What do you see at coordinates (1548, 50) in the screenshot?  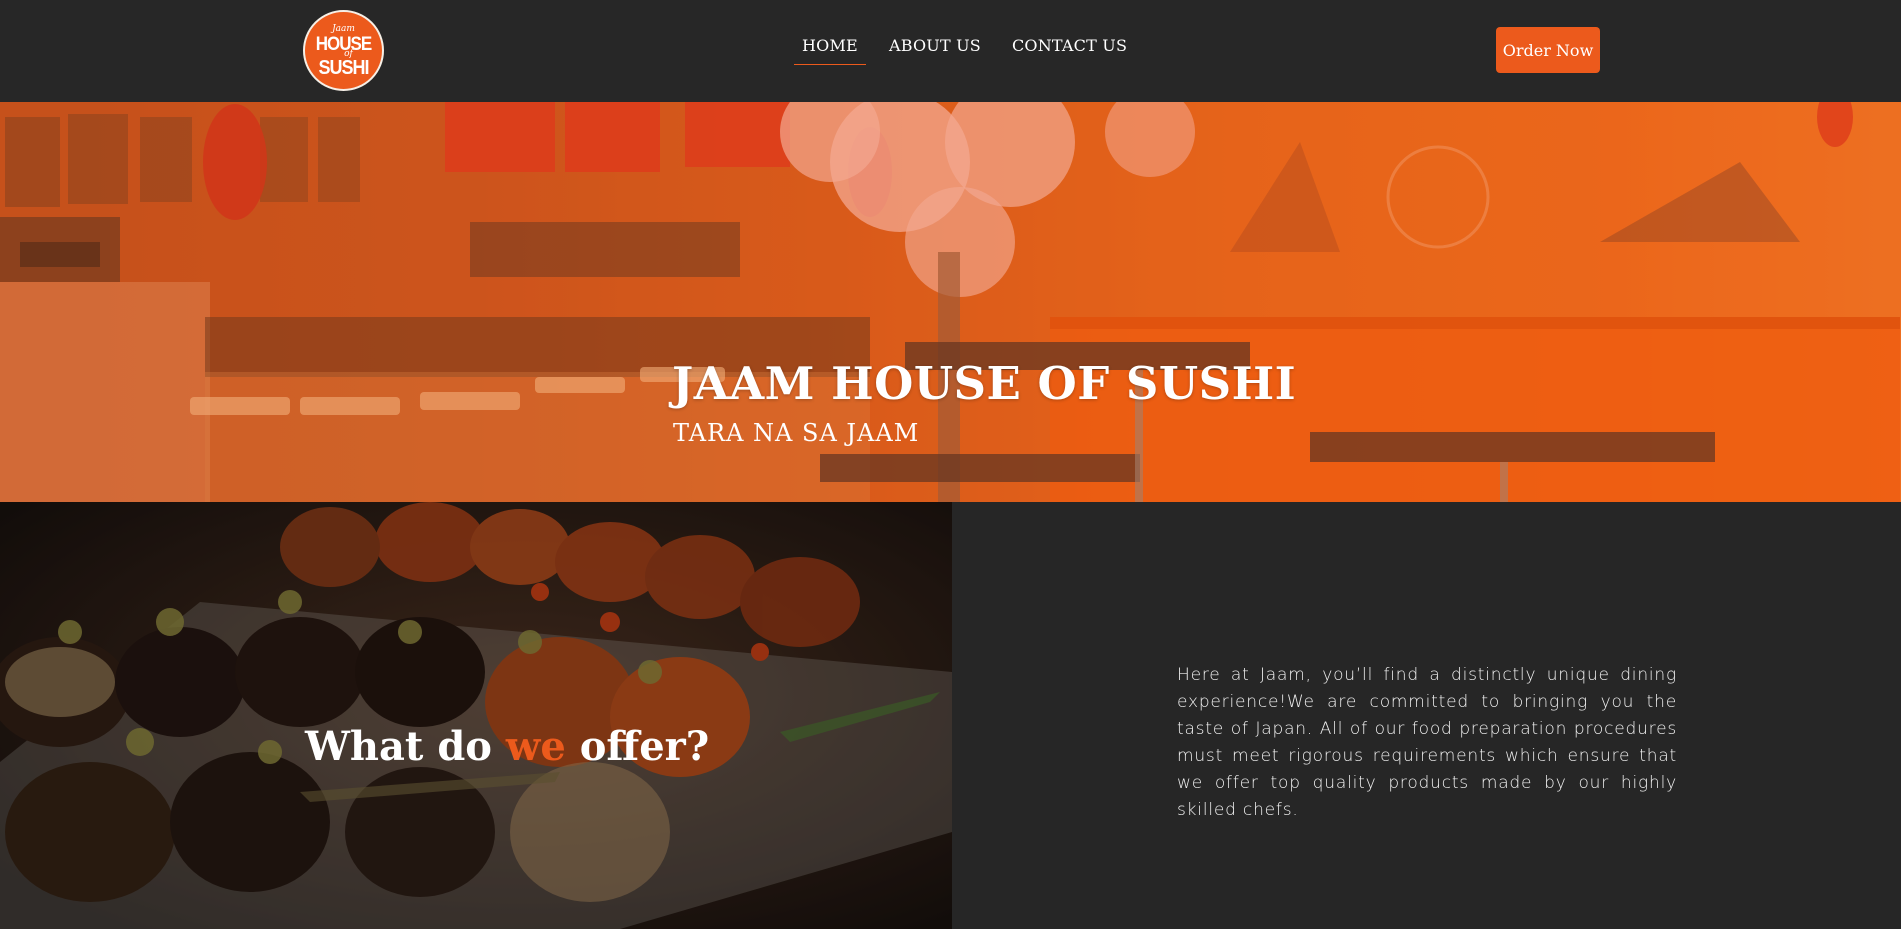 I see `order-now-button: Order Now` at bounding box center [1548, 50].